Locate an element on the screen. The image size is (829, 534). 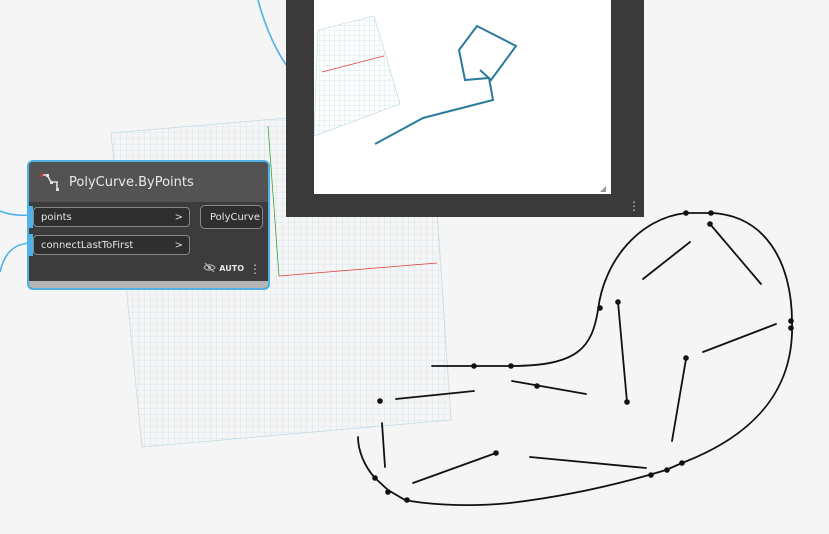
input-port-connect-last-to-first: connectLastToFirst > is located at coordinates (111, 245).